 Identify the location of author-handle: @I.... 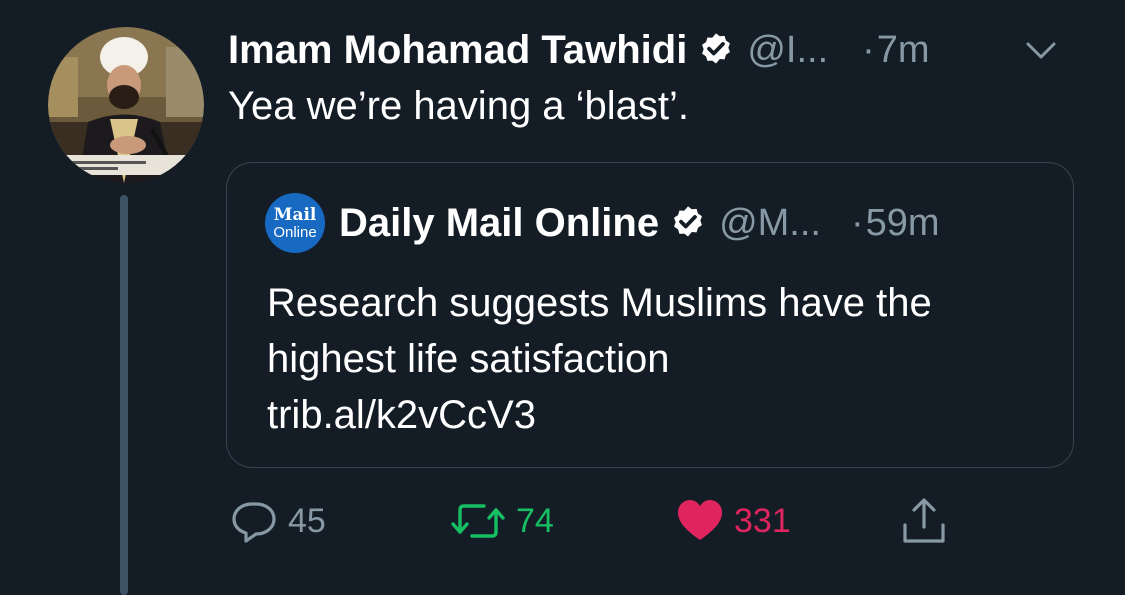
(787, 50).